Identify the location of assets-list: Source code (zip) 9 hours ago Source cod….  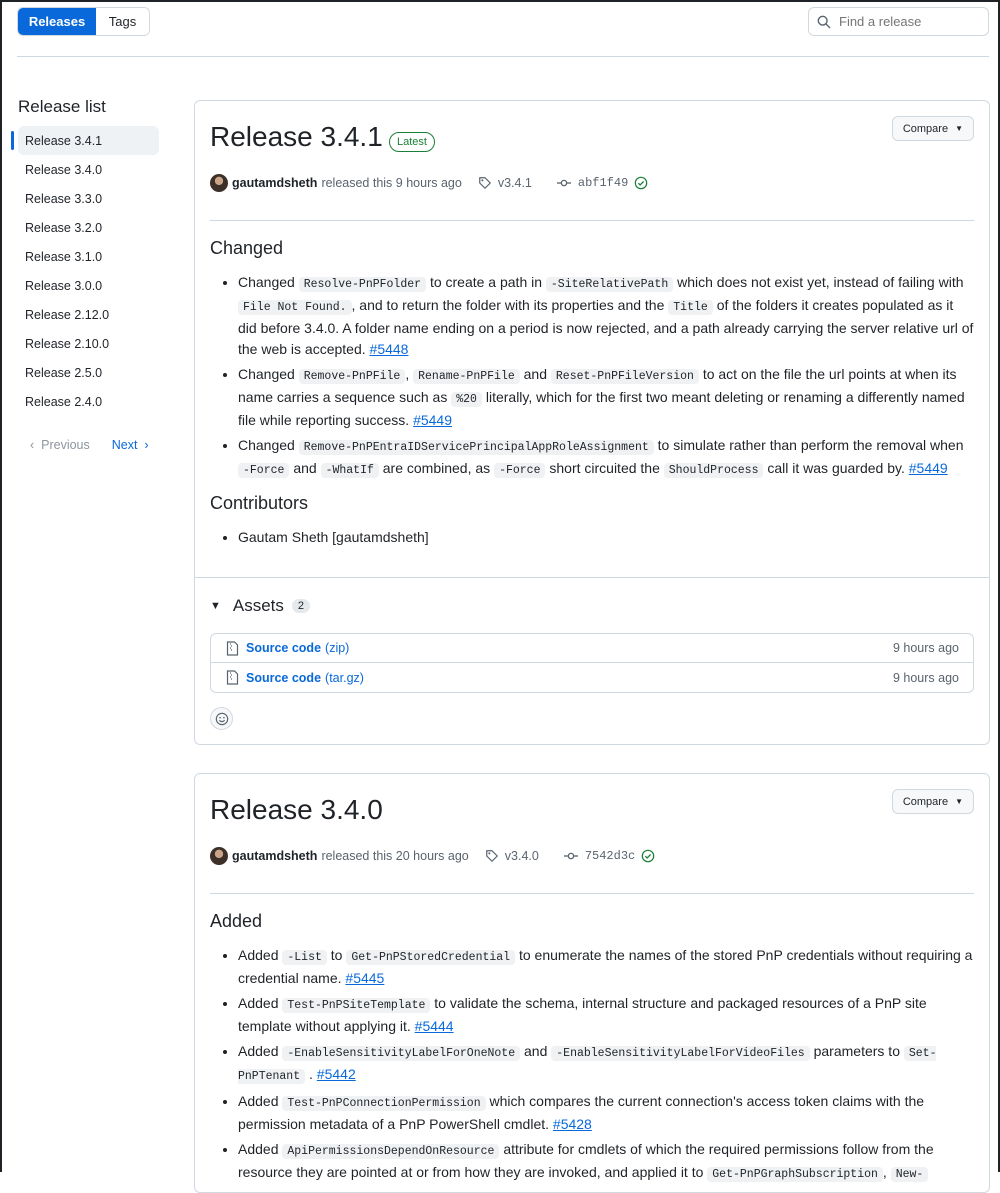
(592, 663).